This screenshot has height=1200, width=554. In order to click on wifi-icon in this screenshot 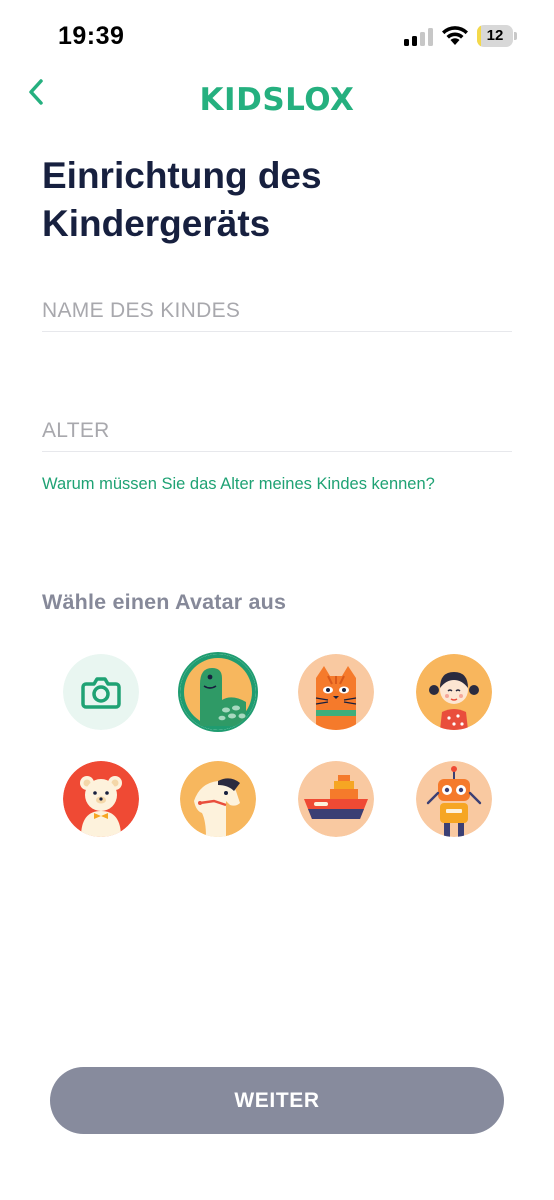, I will do `click(455, 35)`.